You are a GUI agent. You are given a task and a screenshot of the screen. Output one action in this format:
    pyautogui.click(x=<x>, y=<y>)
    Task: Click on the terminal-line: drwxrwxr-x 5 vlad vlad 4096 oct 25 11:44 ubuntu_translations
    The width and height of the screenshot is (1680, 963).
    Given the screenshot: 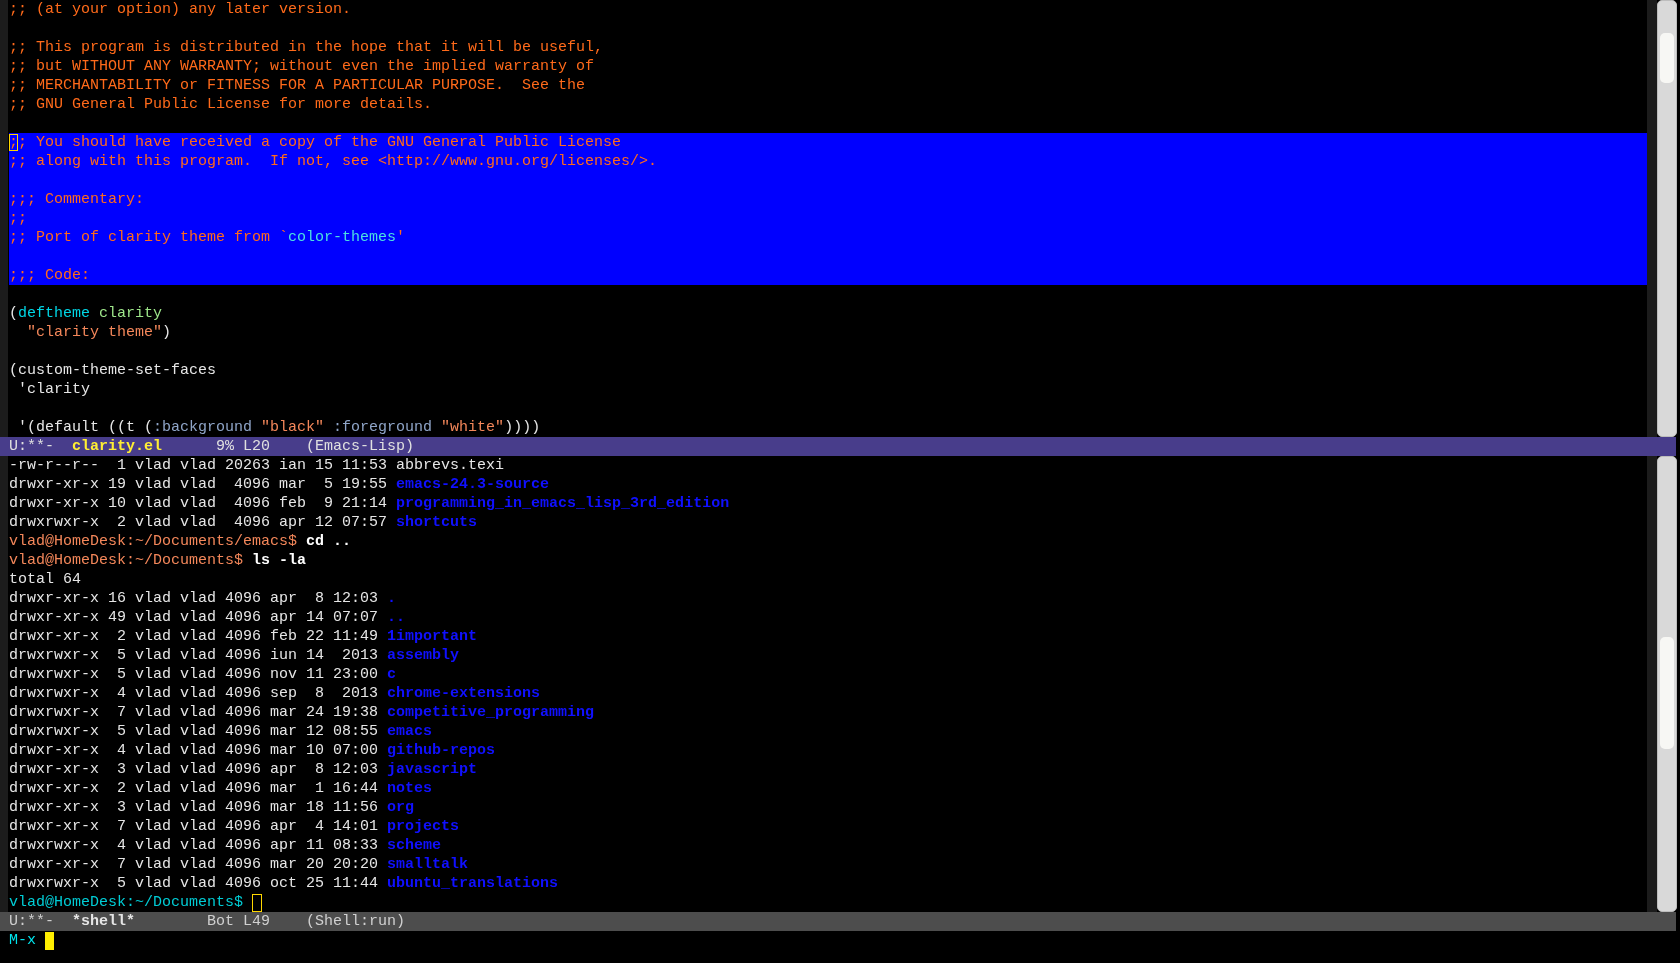 What is the action you would take?
    pyautogui.click(x=284, y=883)
    